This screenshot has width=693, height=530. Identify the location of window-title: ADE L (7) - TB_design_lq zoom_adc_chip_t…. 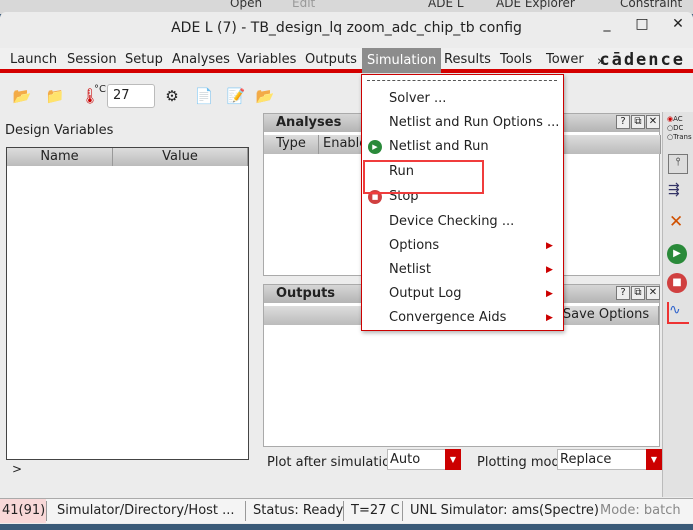
(346, 28).